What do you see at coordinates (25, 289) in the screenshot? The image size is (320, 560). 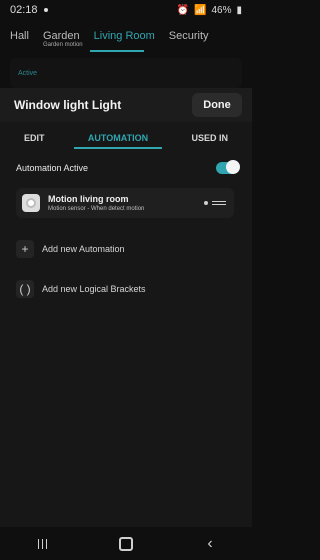 I see `brackets-icon: ( )` at bounding box center [25, 289].